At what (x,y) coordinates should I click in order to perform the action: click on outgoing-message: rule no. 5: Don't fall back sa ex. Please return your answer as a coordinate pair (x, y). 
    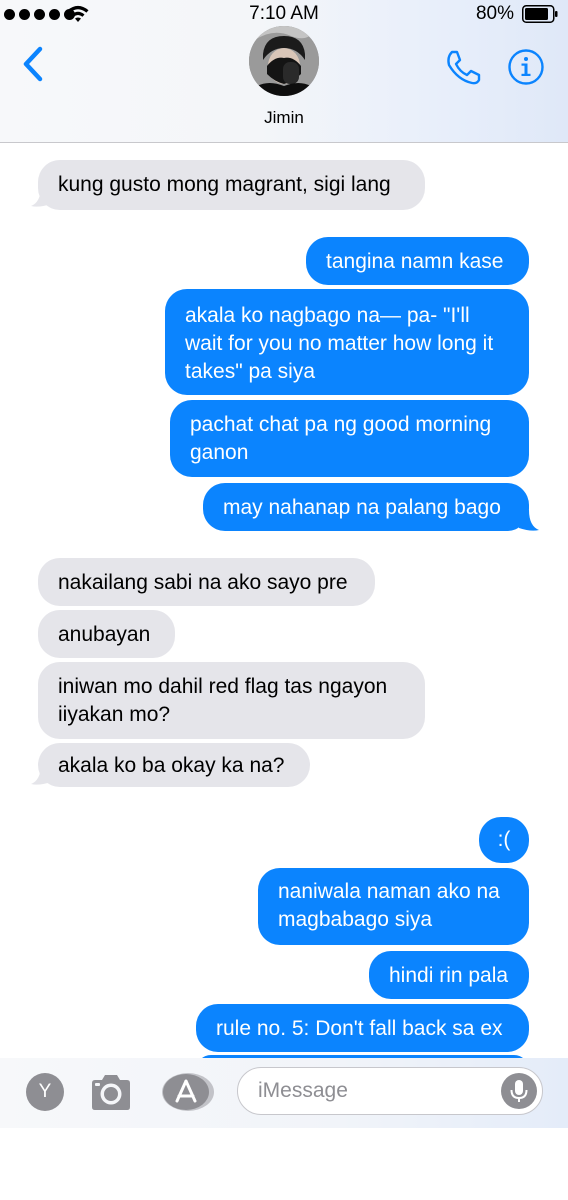
    Looking at the image, I should click on (362, 1028).